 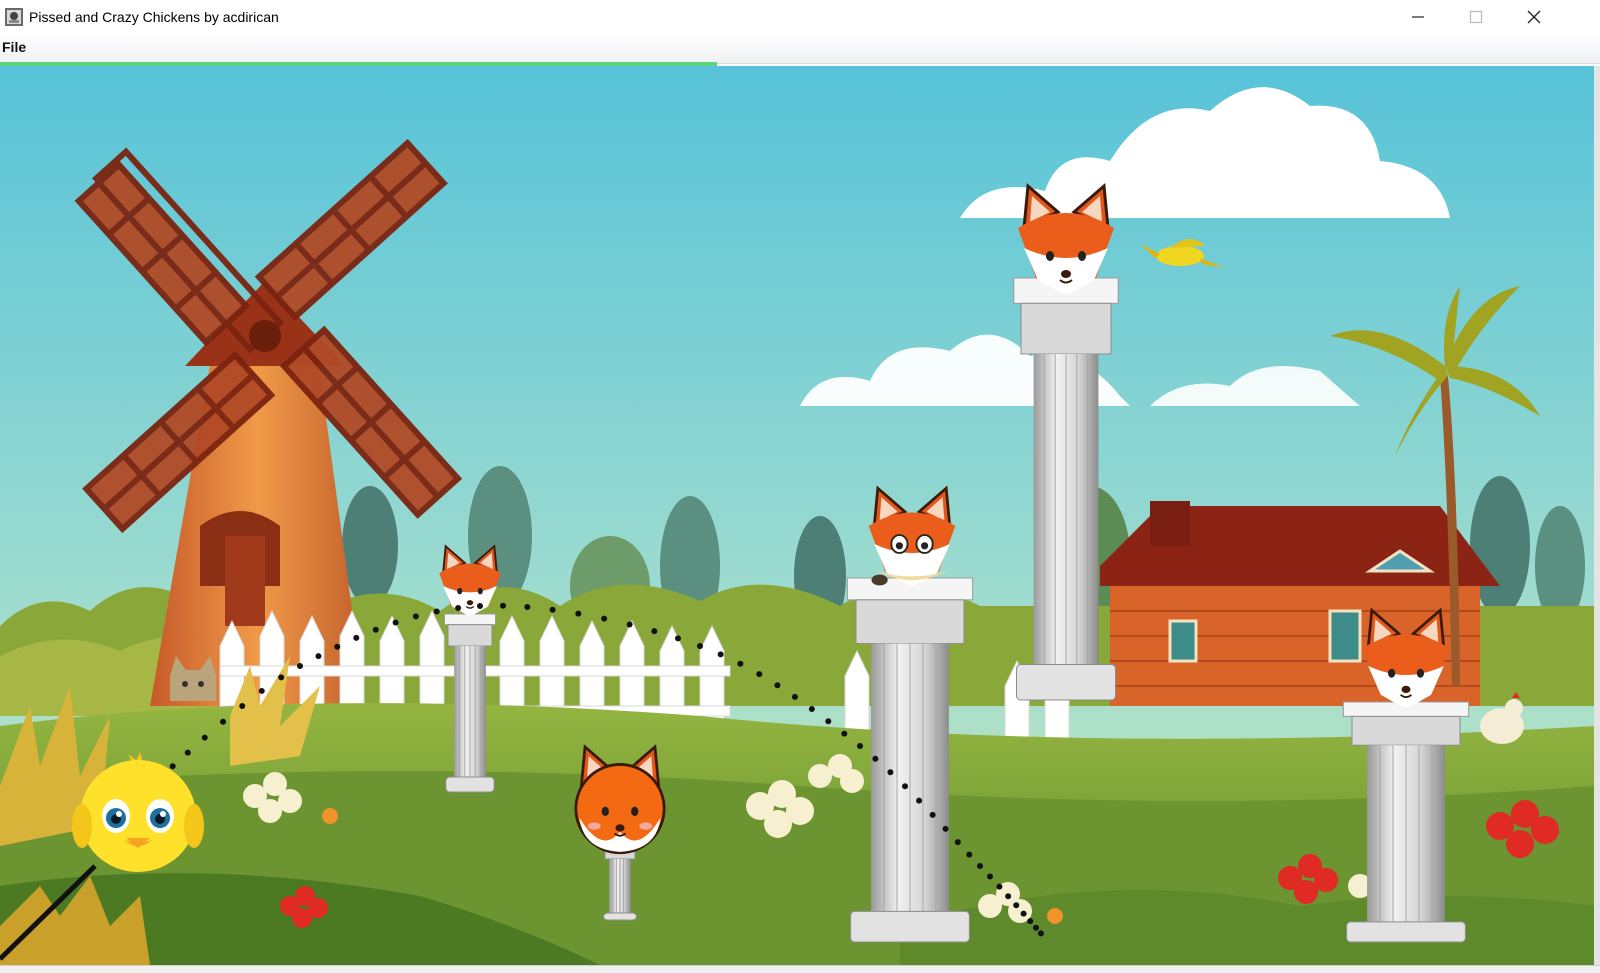 What do you see at coordinates (1597, 515) in the screenshot?
I see `window-right-edge` at bounding box center [1597, 515].